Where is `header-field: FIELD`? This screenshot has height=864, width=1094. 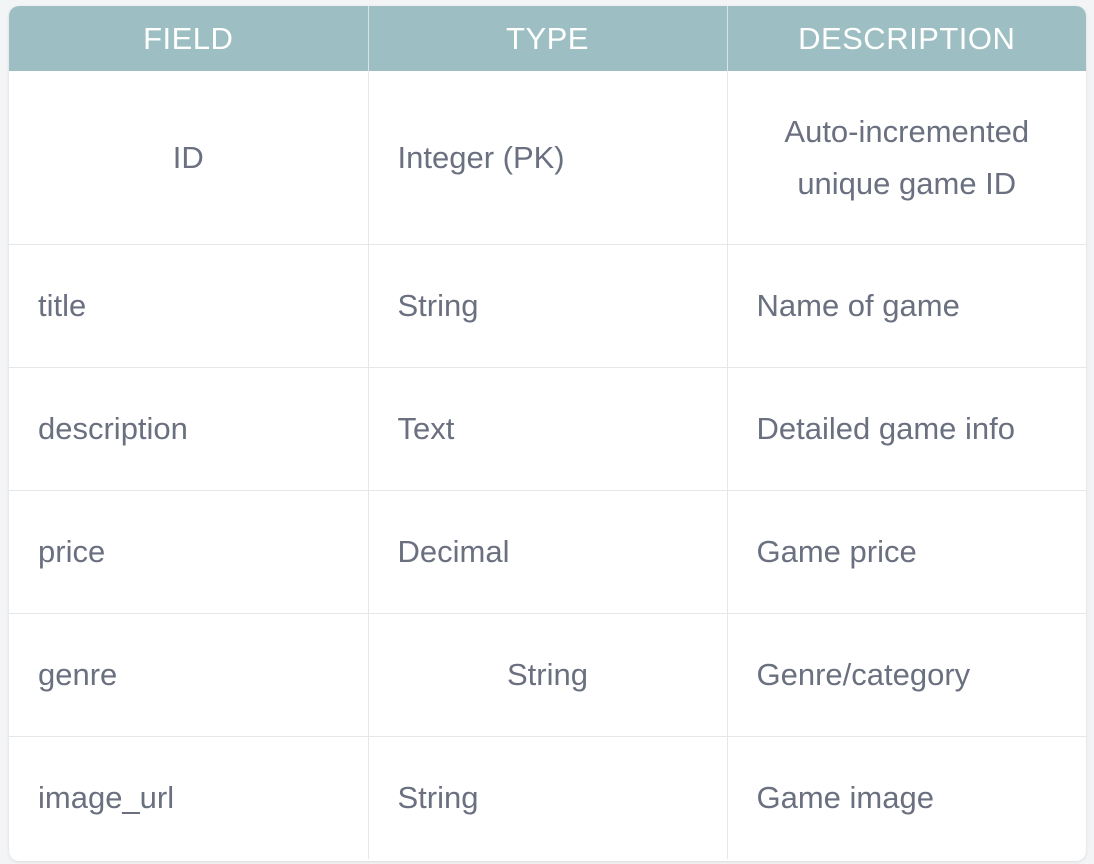
header-field: FIELD is located at coordinates (189, 38).